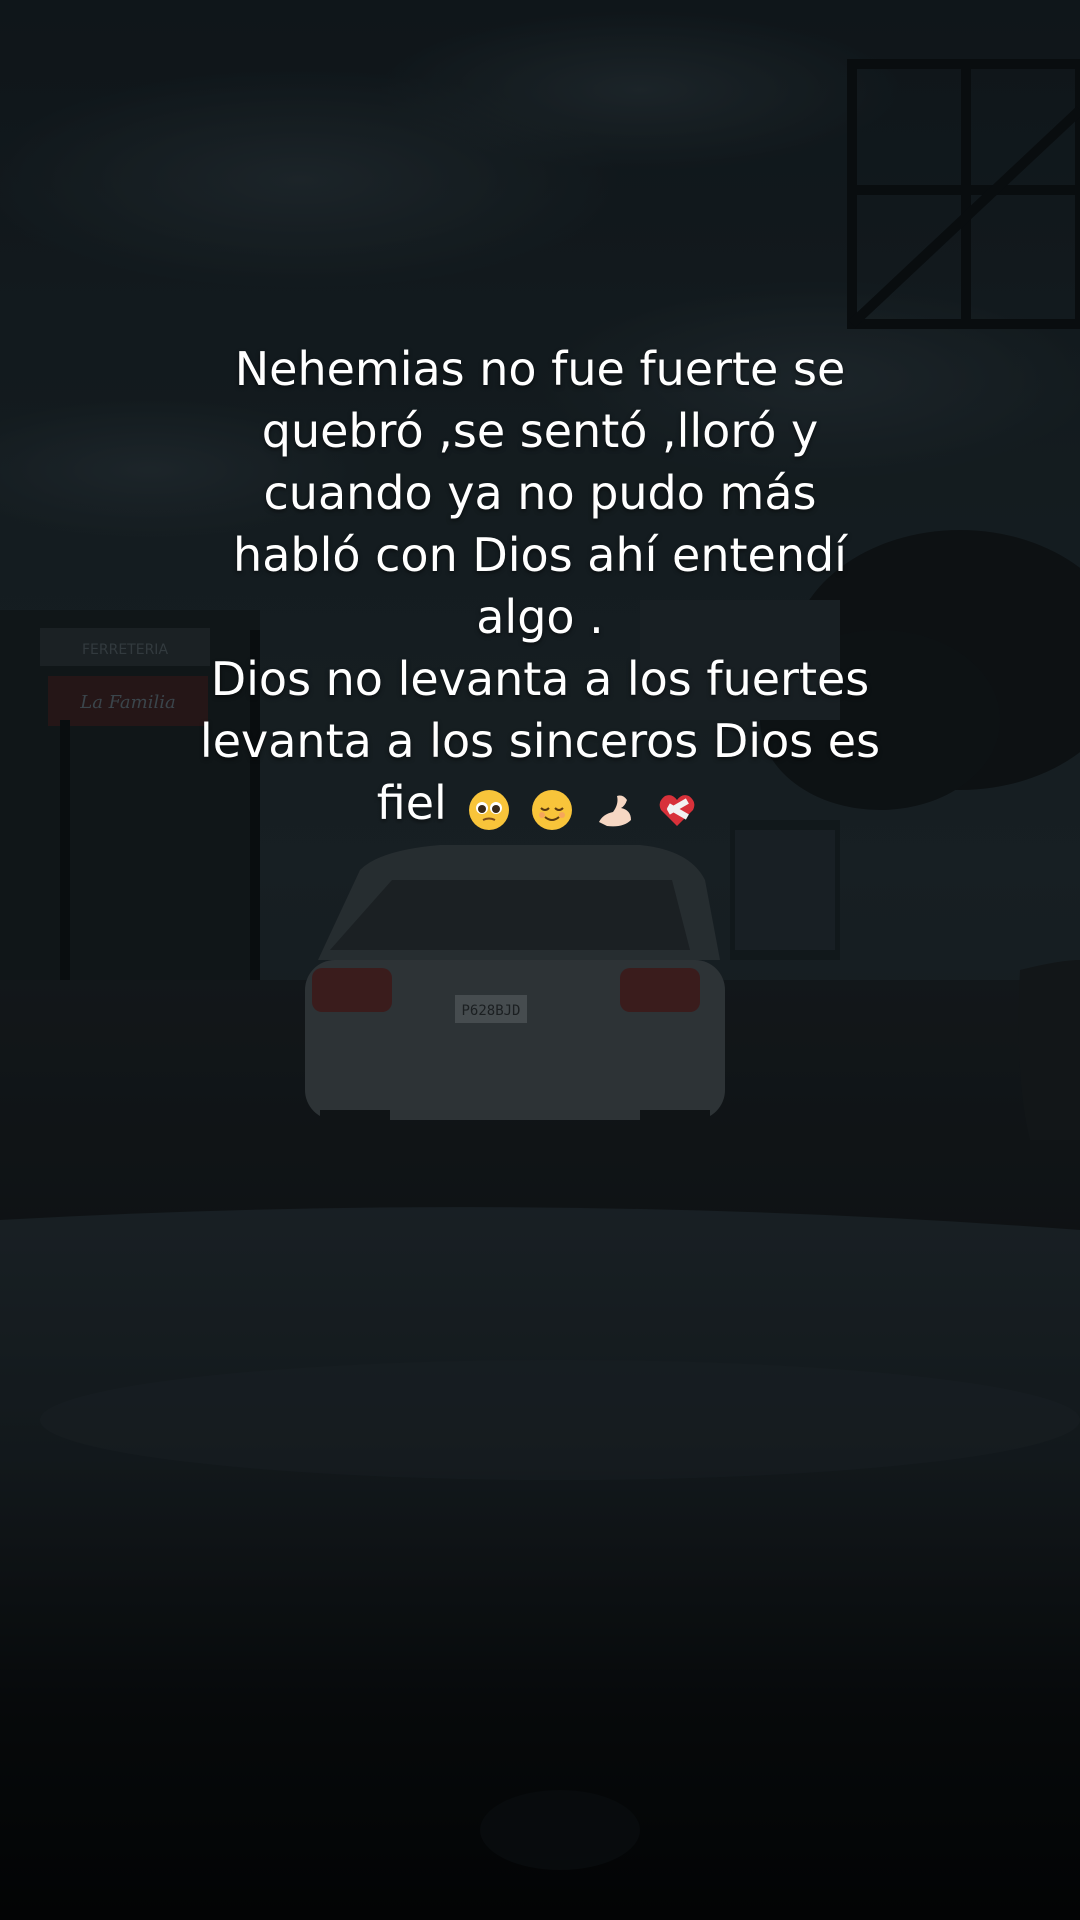  I want to click on emoji-group, so click(585, 807).